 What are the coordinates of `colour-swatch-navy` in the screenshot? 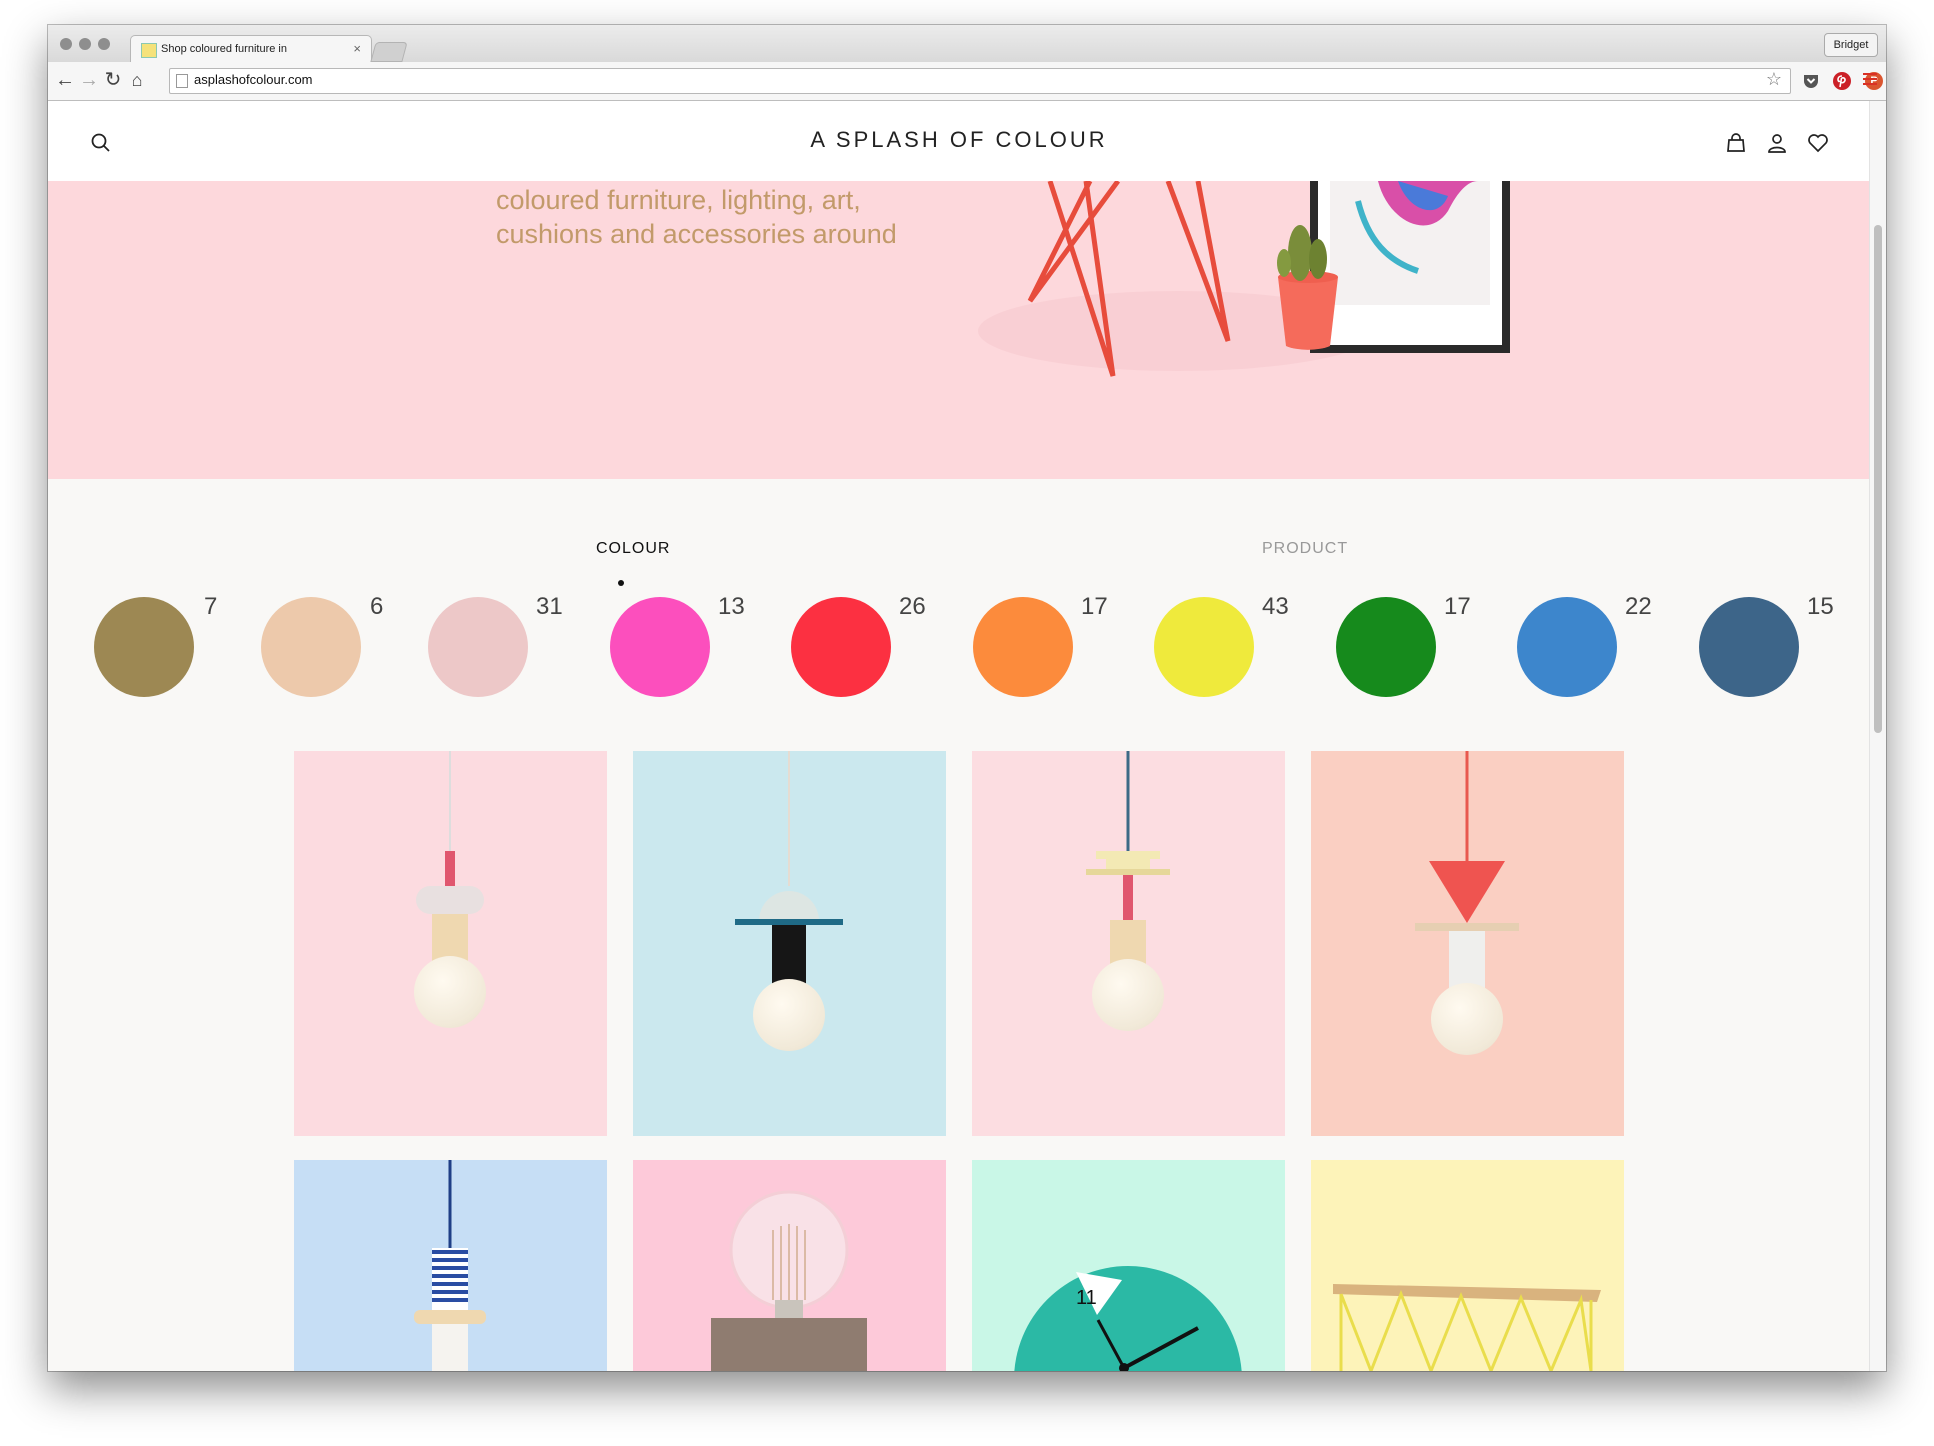 It's located at (1749, 647).